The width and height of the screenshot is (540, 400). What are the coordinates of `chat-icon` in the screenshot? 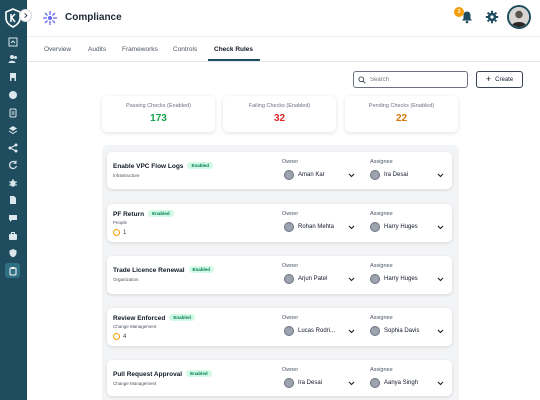 It's located at (13, 218).